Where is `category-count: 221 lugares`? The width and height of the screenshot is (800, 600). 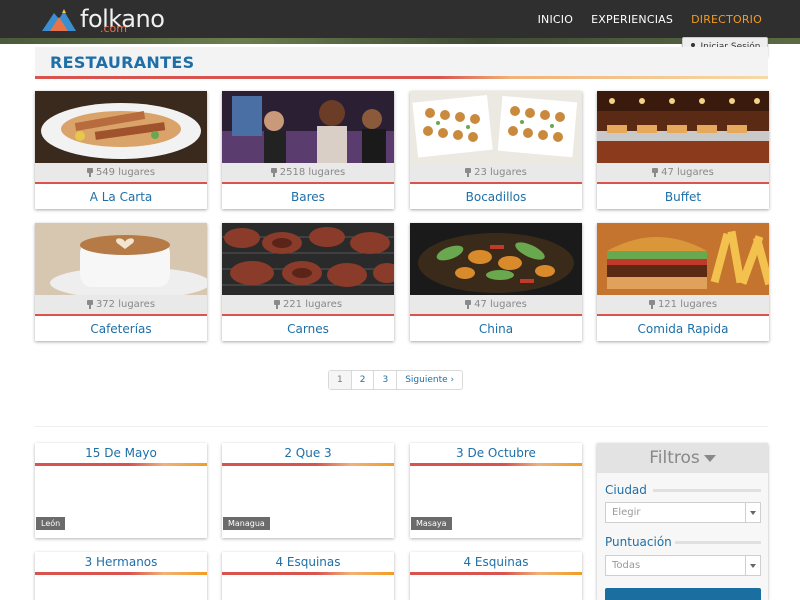
category-count: 221 lugares is located at coordinates (308, 305).